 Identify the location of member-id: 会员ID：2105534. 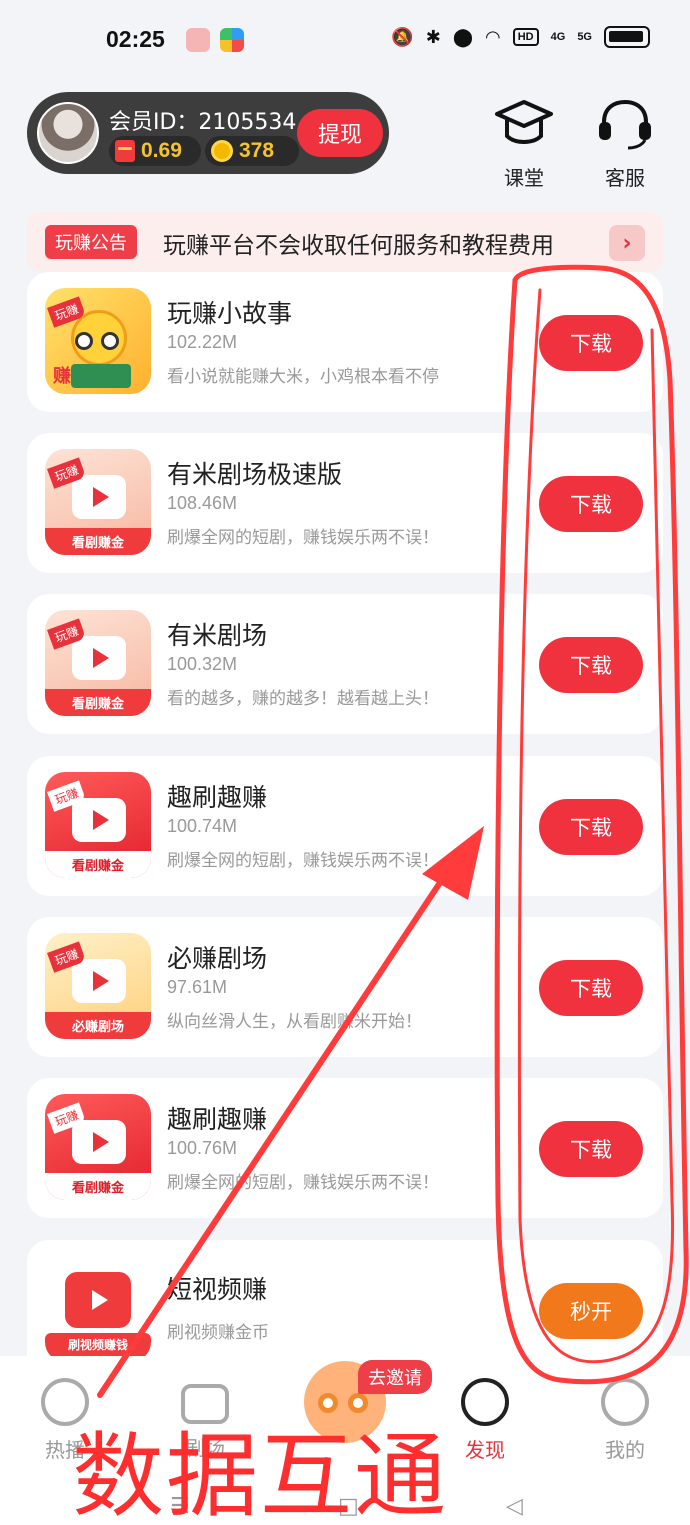
(203, 122).